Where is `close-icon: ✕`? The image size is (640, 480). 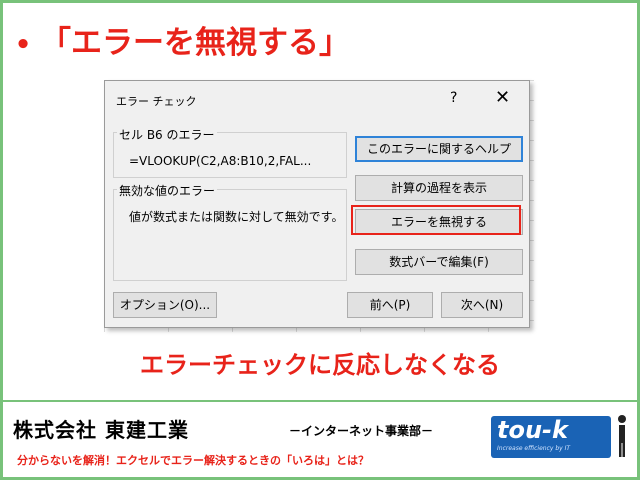
close-icon: ✕ is located at coordinates (502, 97).